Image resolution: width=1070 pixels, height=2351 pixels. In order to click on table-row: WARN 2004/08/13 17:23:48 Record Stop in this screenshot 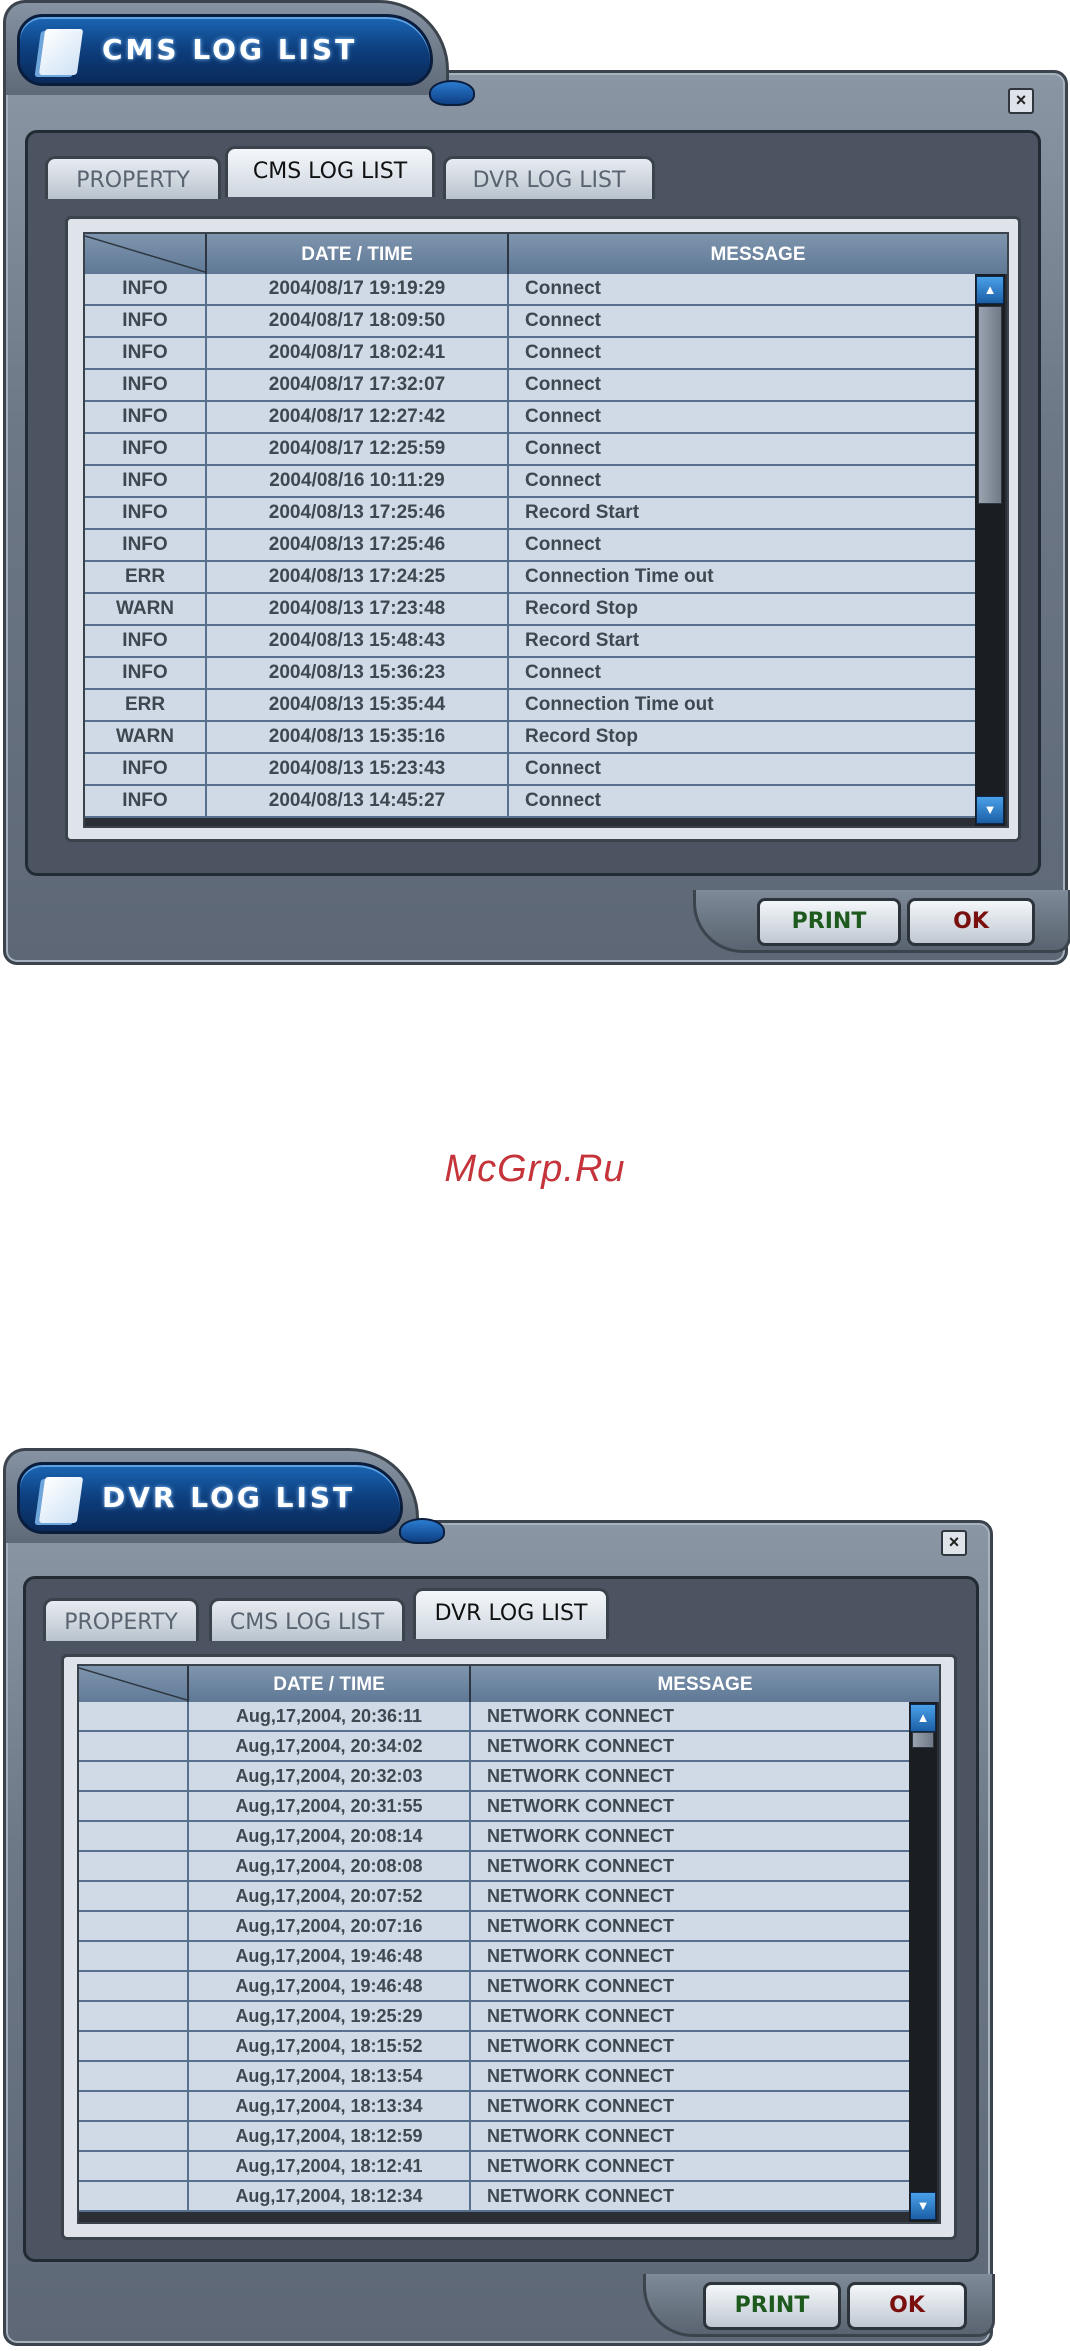, I will do `click(530, 610)`.